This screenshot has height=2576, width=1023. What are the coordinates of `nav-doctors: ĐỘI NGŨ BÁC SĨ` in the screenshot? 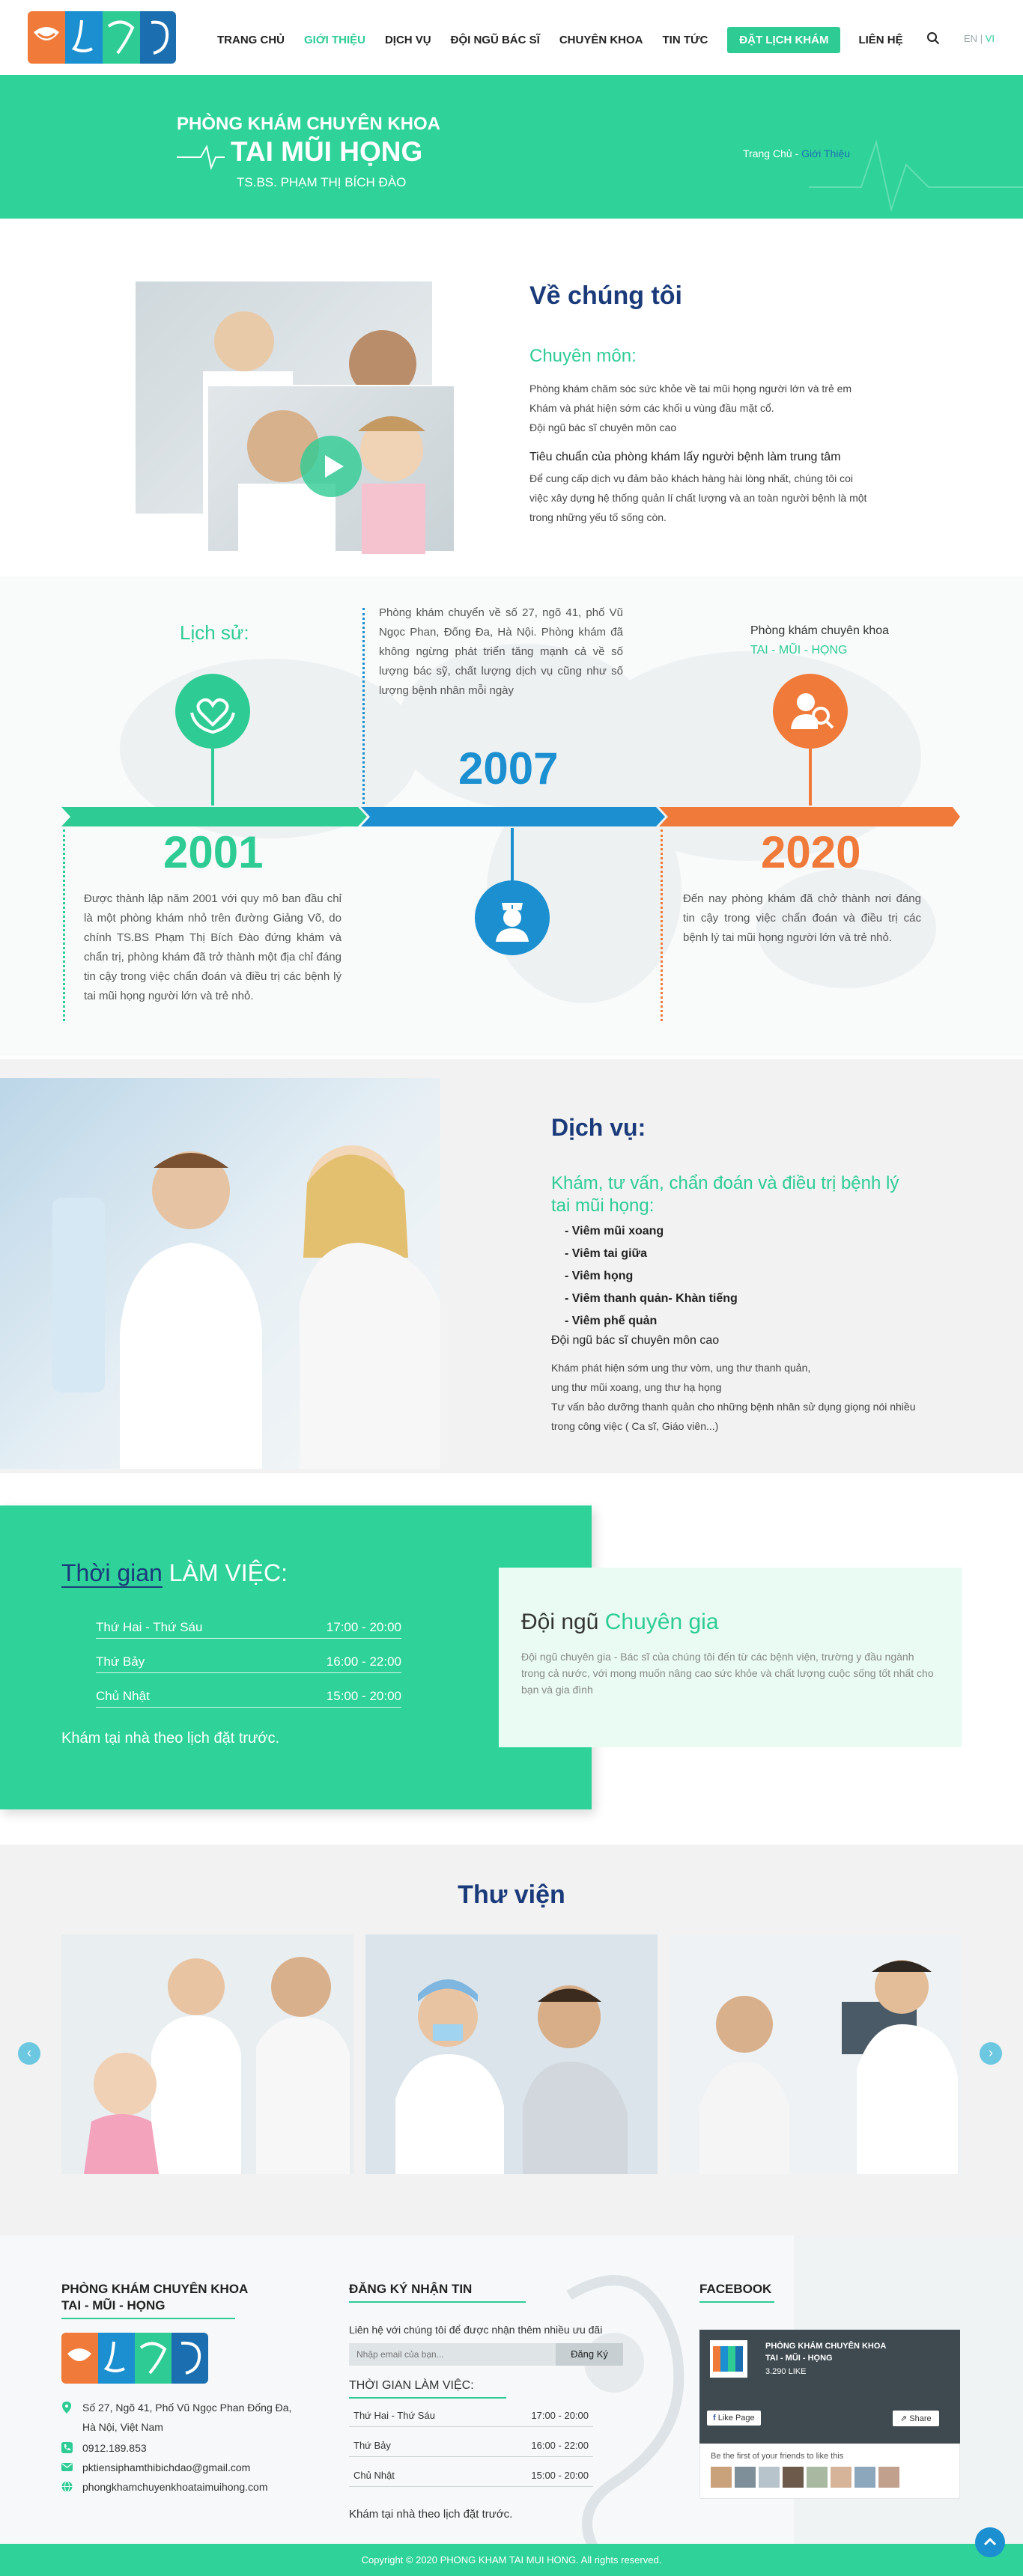 It's located at (495, 40).